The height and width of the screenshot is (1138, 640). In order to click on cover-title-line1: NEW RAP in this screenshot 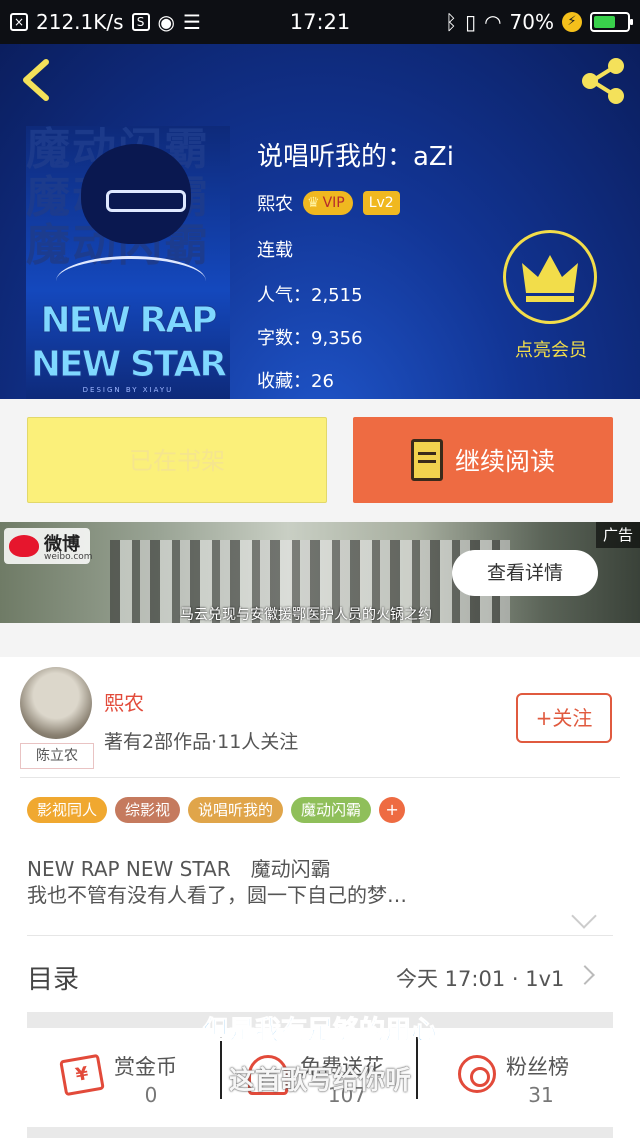, I will do `click(129, 321)`.